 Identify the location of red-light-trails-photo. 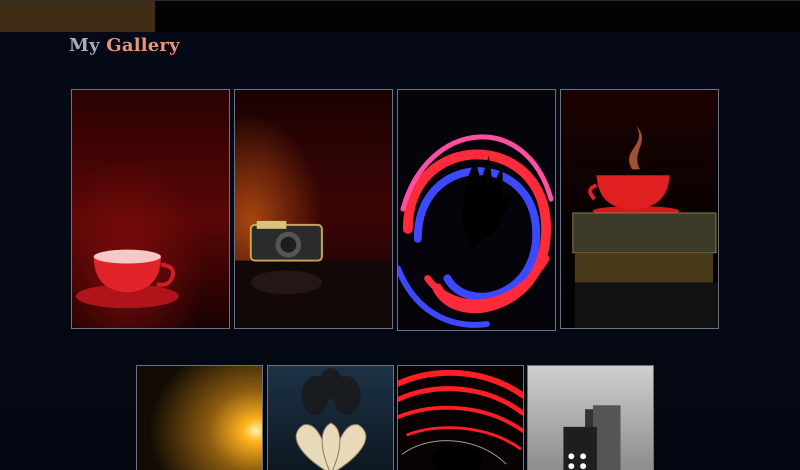
(460, 418).